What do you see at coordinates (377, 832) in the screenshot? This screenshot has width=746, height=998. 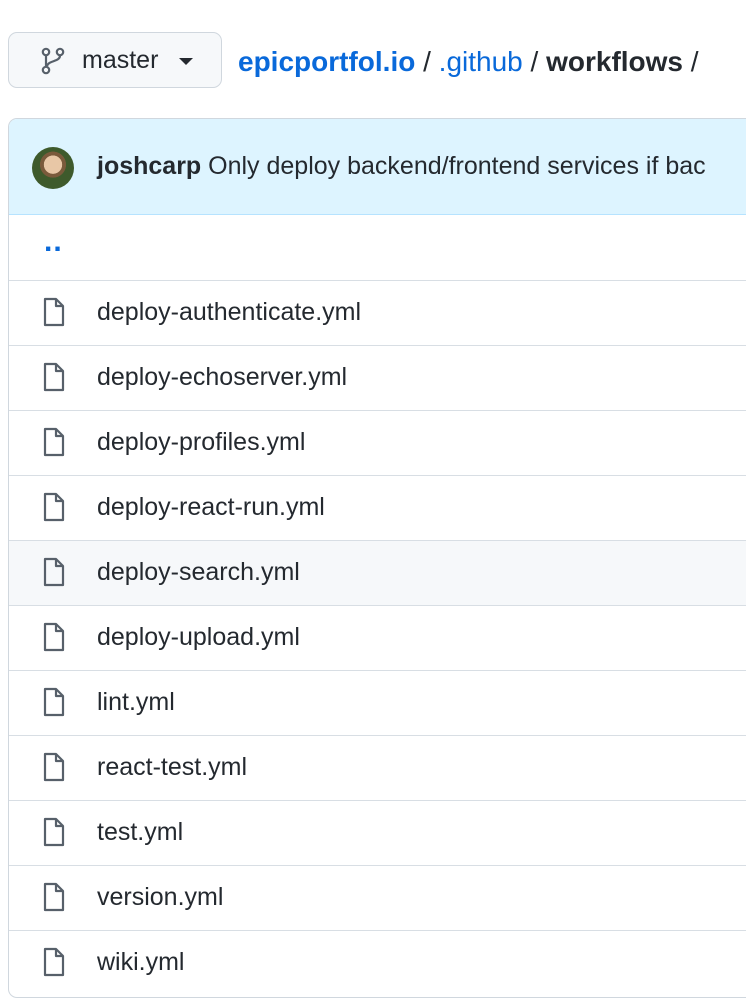 I see `file-row: test.yml` at bounding box center [377, 832].